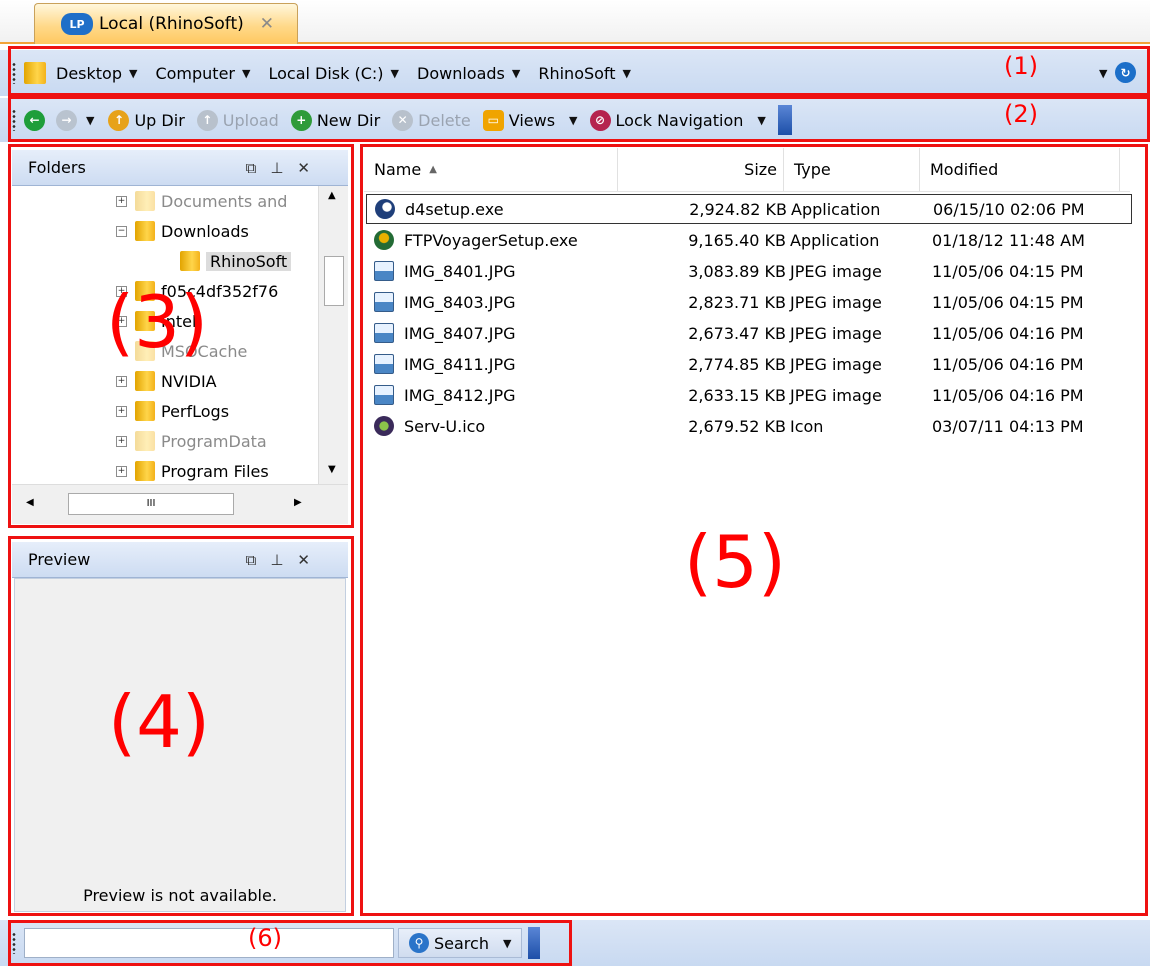 The width and height of the screenshot is (1150, 966). Describe the element at coordinates (332, 195) in the screenshot. I see `scroll-up-icon: ▲` at that location.